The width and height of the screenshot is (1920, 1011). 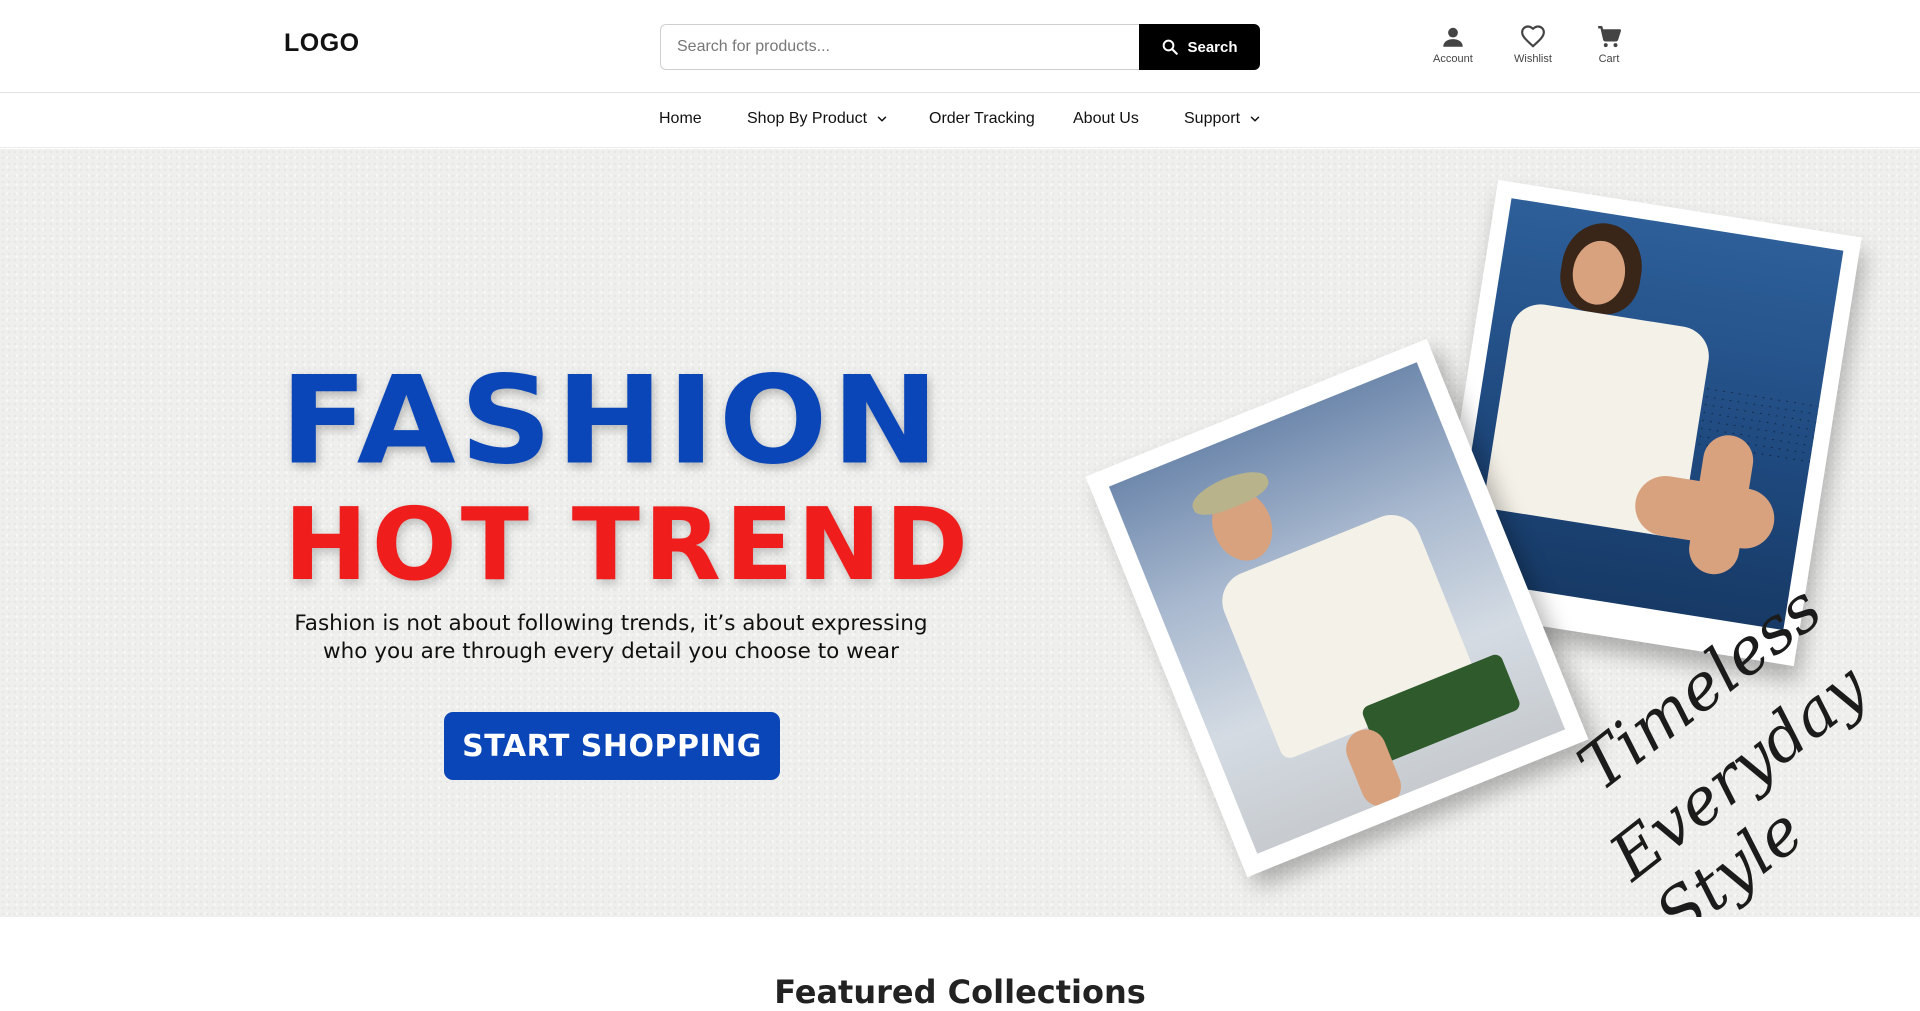 I want to click on nav-item-label: Shop By Product, so click(x=807, y=118).